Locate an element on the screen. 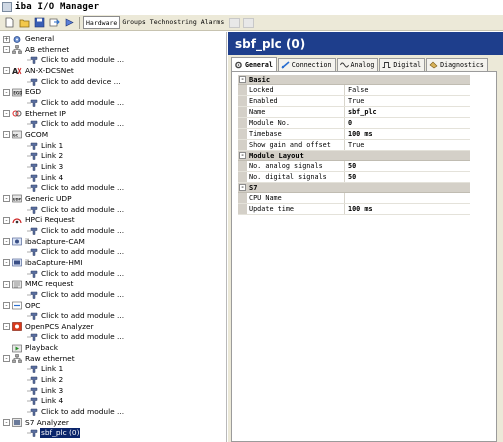 This screenshot has width=503, height=442. tree-node-egd: - EGD EGD is located at coordinates (22, 92).